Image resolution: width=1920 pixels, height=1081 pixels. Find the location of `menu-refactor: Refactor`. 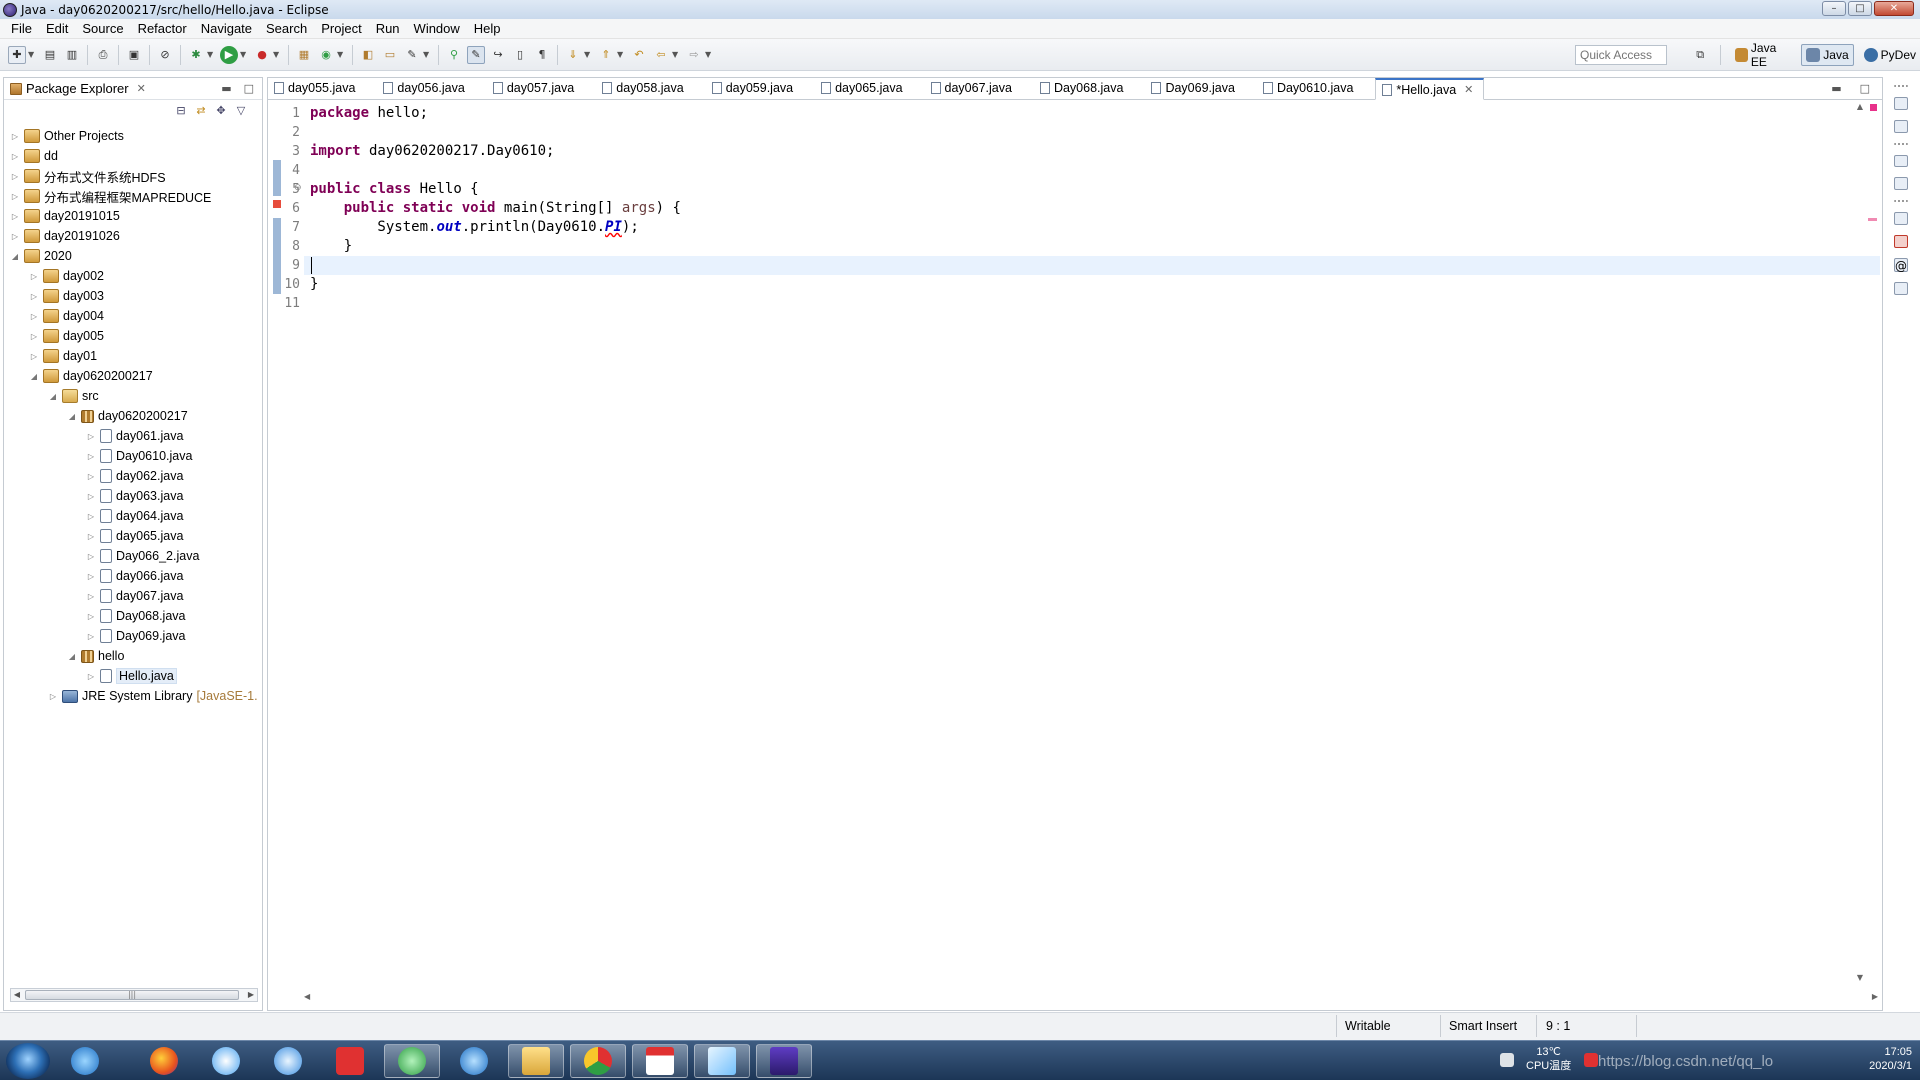

menu-refactor: Refactor is located at coordinates (162, 28).